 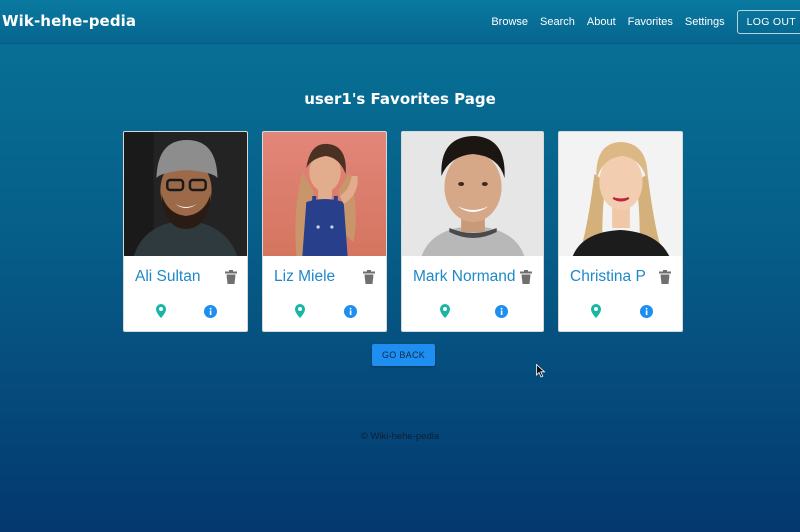 I want to click on favorite-card: Mark Normand, so click(x=472, y=231).